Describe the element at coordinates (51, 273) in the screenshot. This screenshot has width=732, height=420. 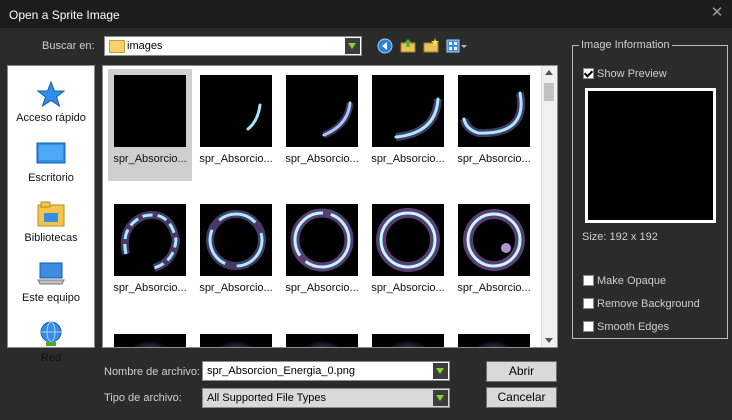
I see `computer-icon` at that location.